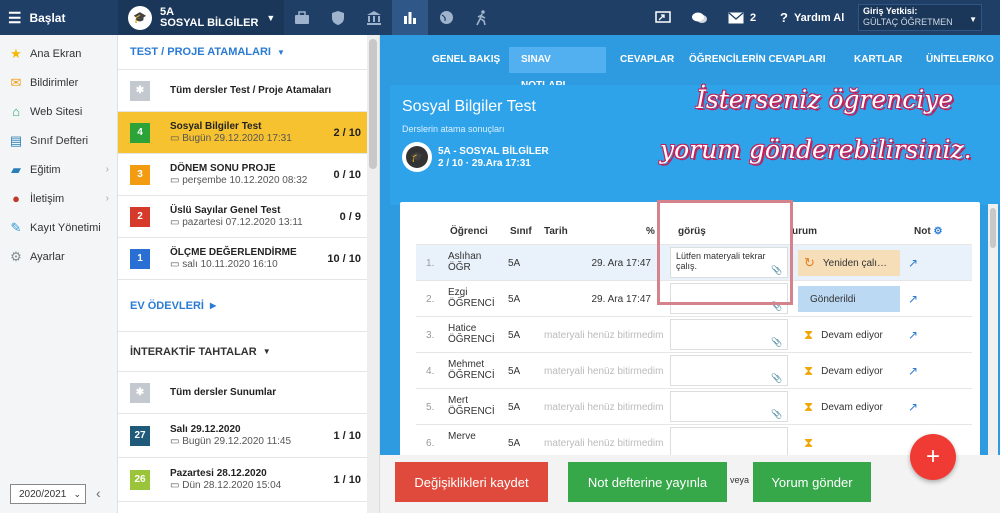 Image resolution: width=1000 pixels, height=513 pixels. What do you see at coordinates (58, 111) in the screenshot?
I see `sidebar-item-web-sitesi: ⌂ Web Sitesi` at bounding box center [58, 111].